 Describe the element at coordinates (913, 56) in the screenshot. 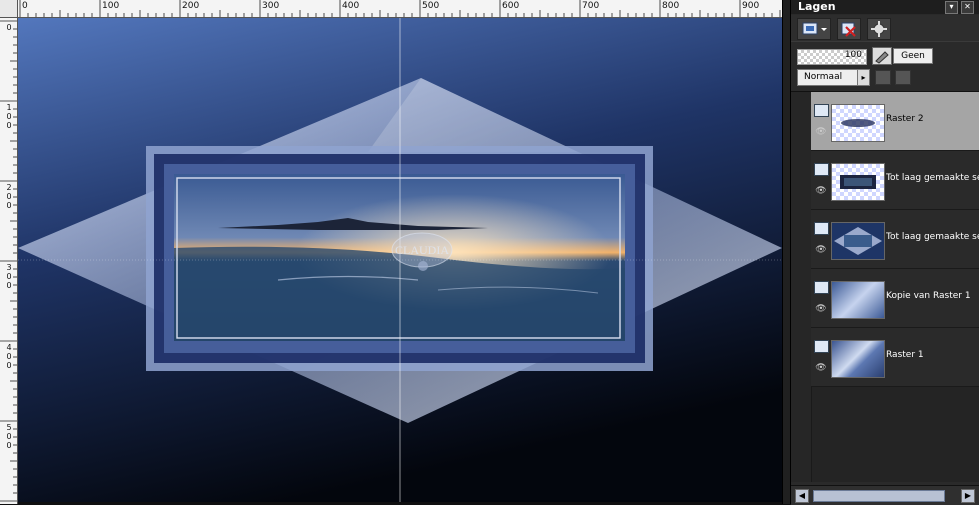

I see `mask-select: Geen` at that location.